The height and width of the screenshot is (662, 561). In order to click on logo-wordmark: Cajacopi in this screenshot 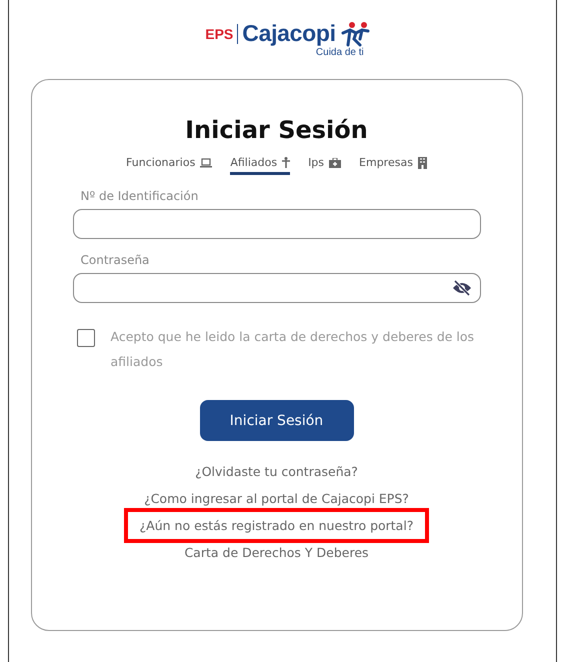, I will do `click(289, 33)`.